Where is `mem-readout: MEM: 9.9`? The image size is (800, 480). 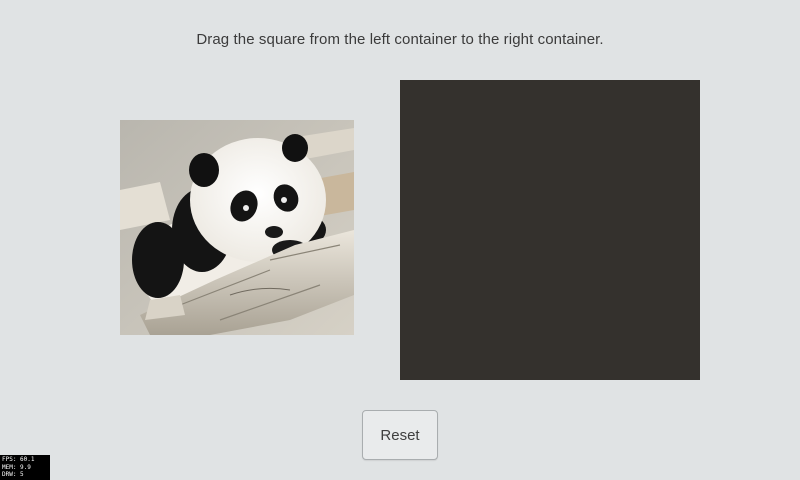 mem-readout: MEM: 9.9 is located at coordinates (16, 467).